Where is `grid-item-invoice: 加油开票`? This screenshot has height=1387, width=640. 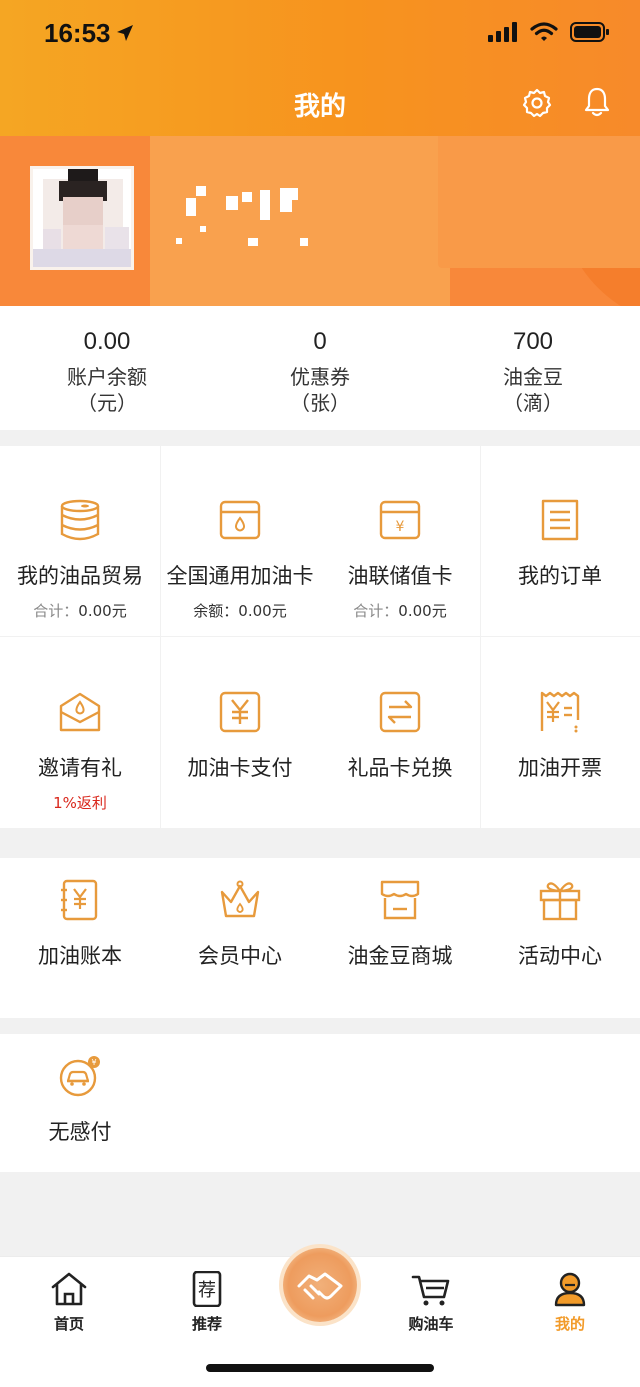 grid-item-invoice: 加油开票 is located at coordinates (560, 736).